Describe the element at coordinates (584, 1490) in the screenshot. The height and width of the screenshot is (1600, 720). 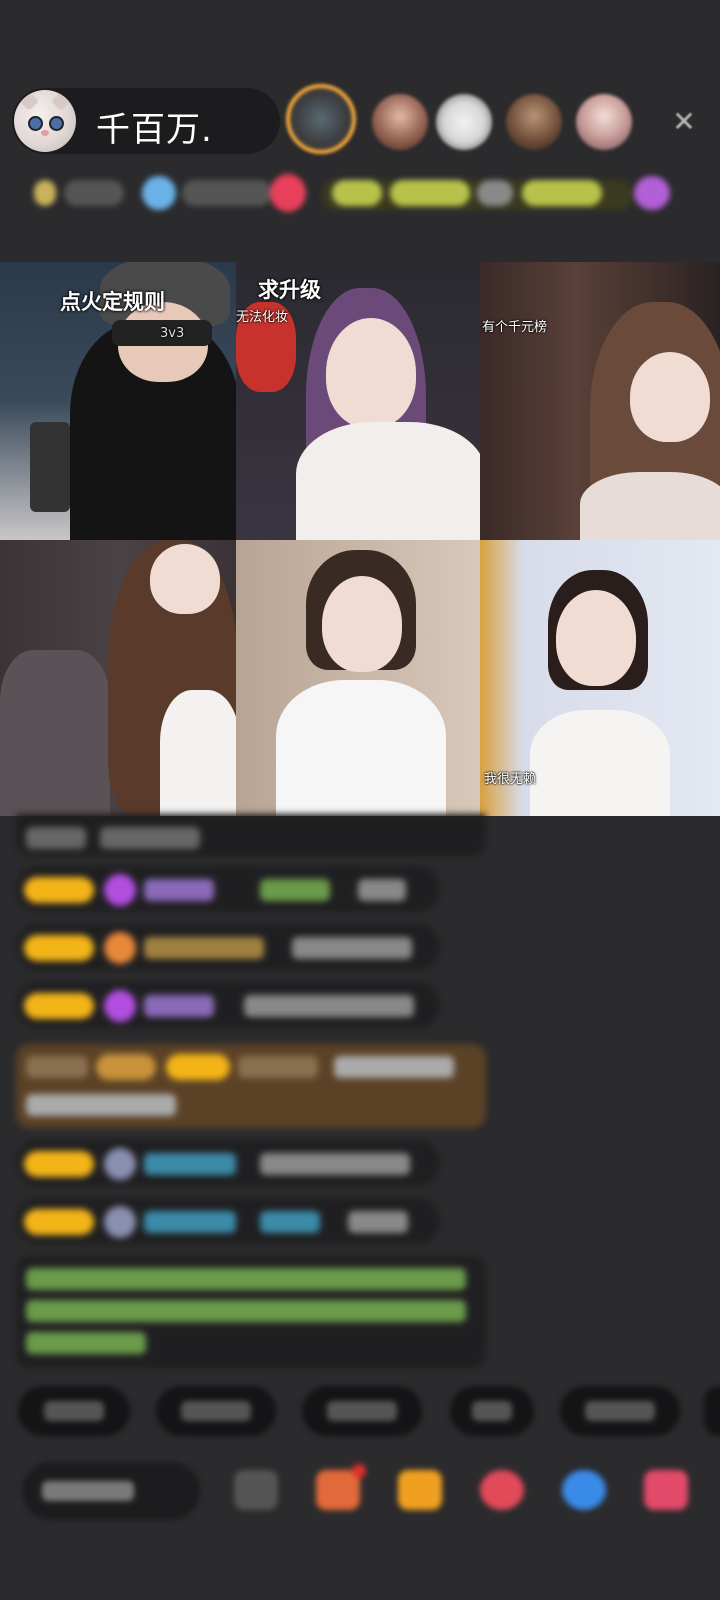
I see `more-icon` at that location.